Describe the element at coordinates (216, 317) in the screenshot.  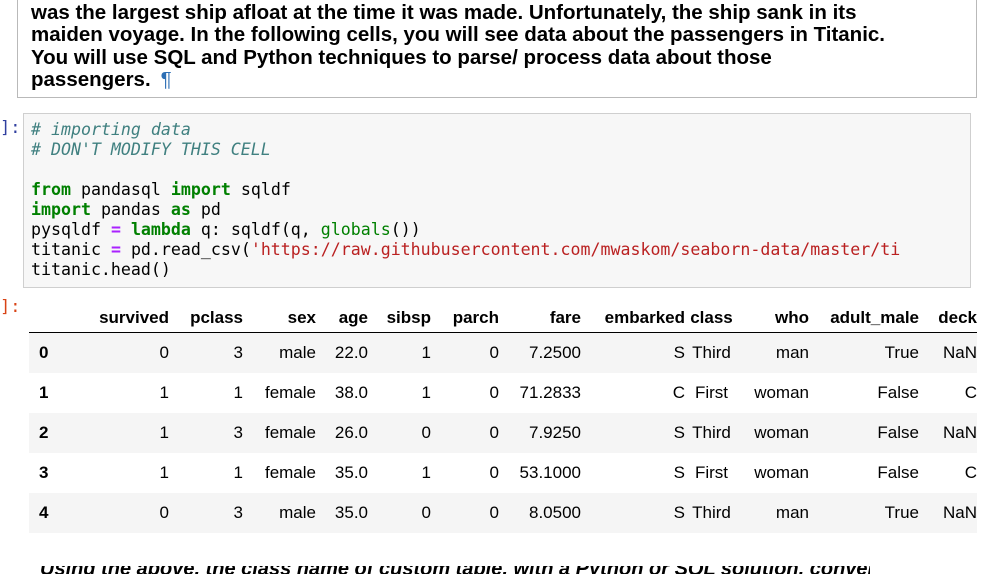
I see `column-header: pclass` at that location.